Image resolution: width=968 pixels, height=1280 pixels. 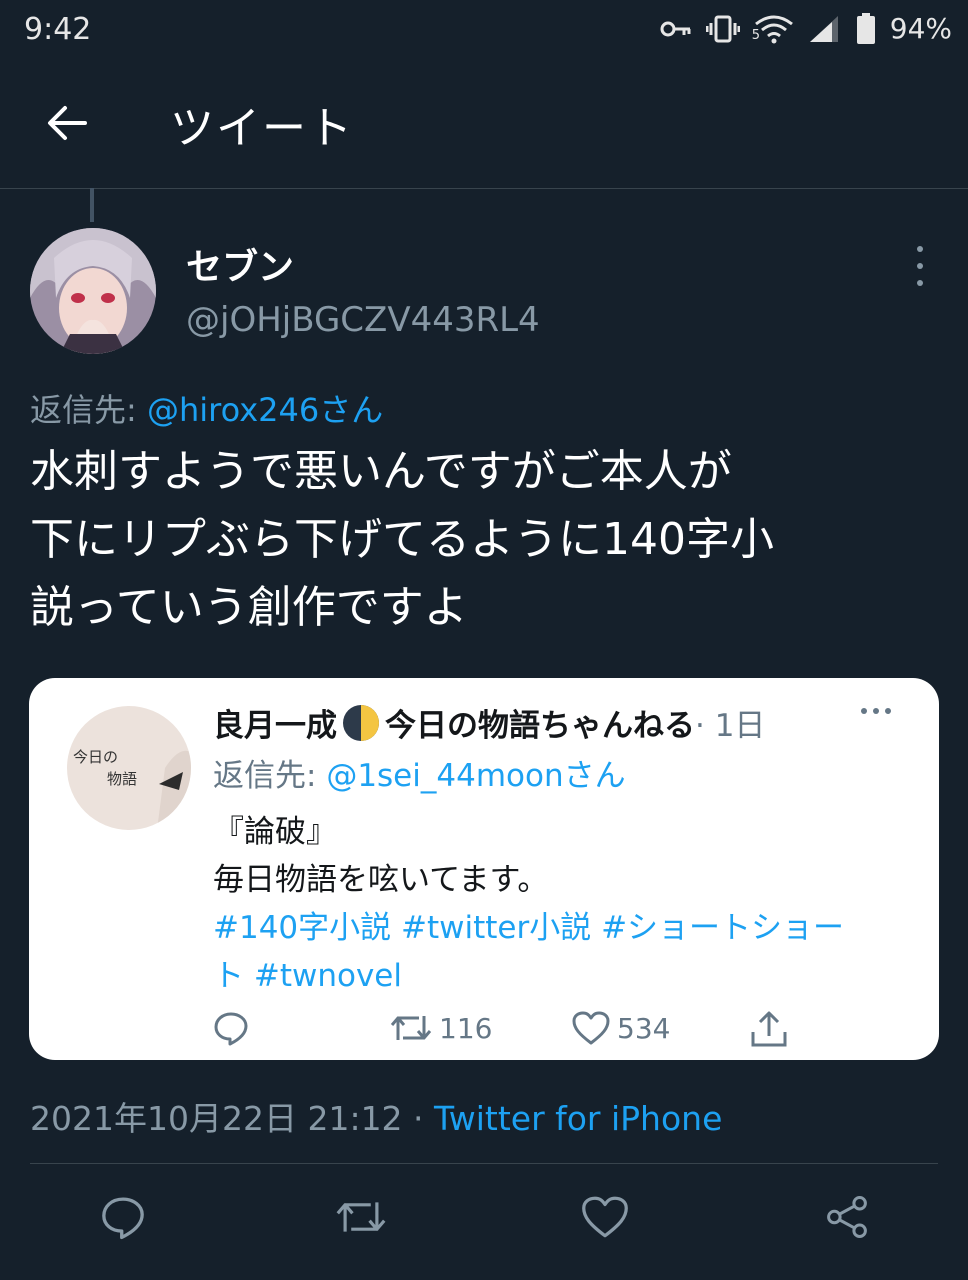 I want to click on quoted-reply-mention-link: @1sei_44moonさん, so click(x=475, y=776).